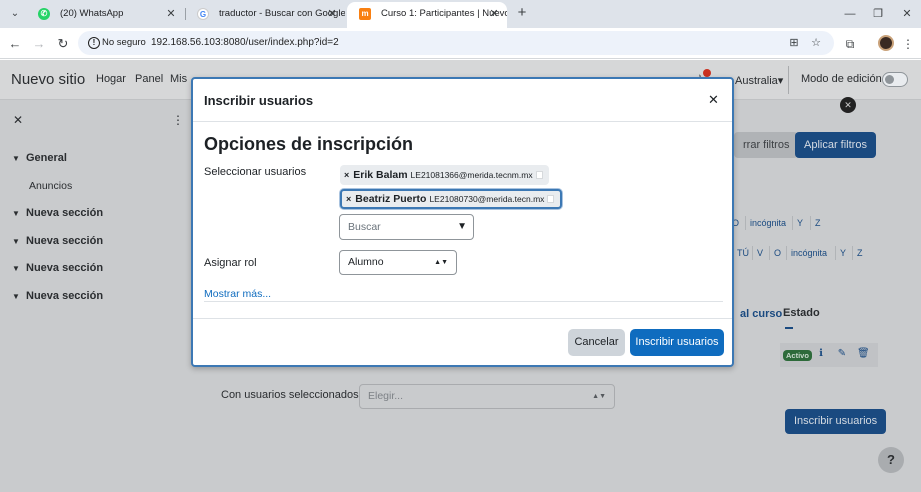  Describe the element at coordinates (380, 175) in the screenshot. I see `user-name: Erik Balam` at that location.